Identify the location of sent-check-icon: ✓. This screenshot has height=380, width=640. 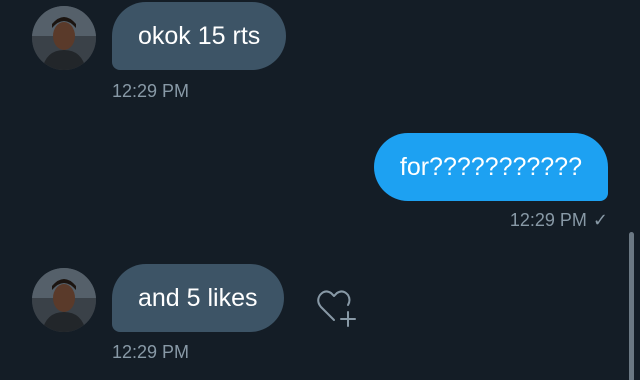
(600, 220).